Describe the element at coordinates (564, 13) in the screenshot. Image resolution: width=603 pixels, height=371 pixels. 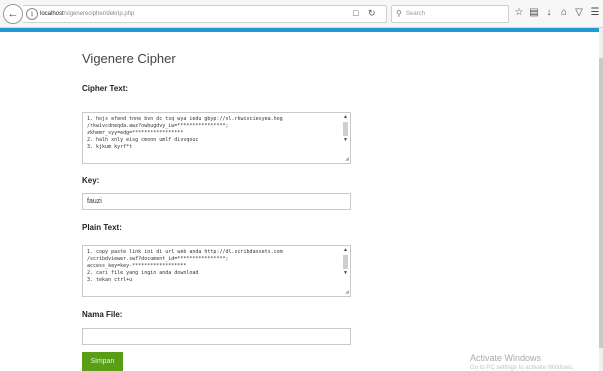
I see `home-icon: ⌂` at that location.